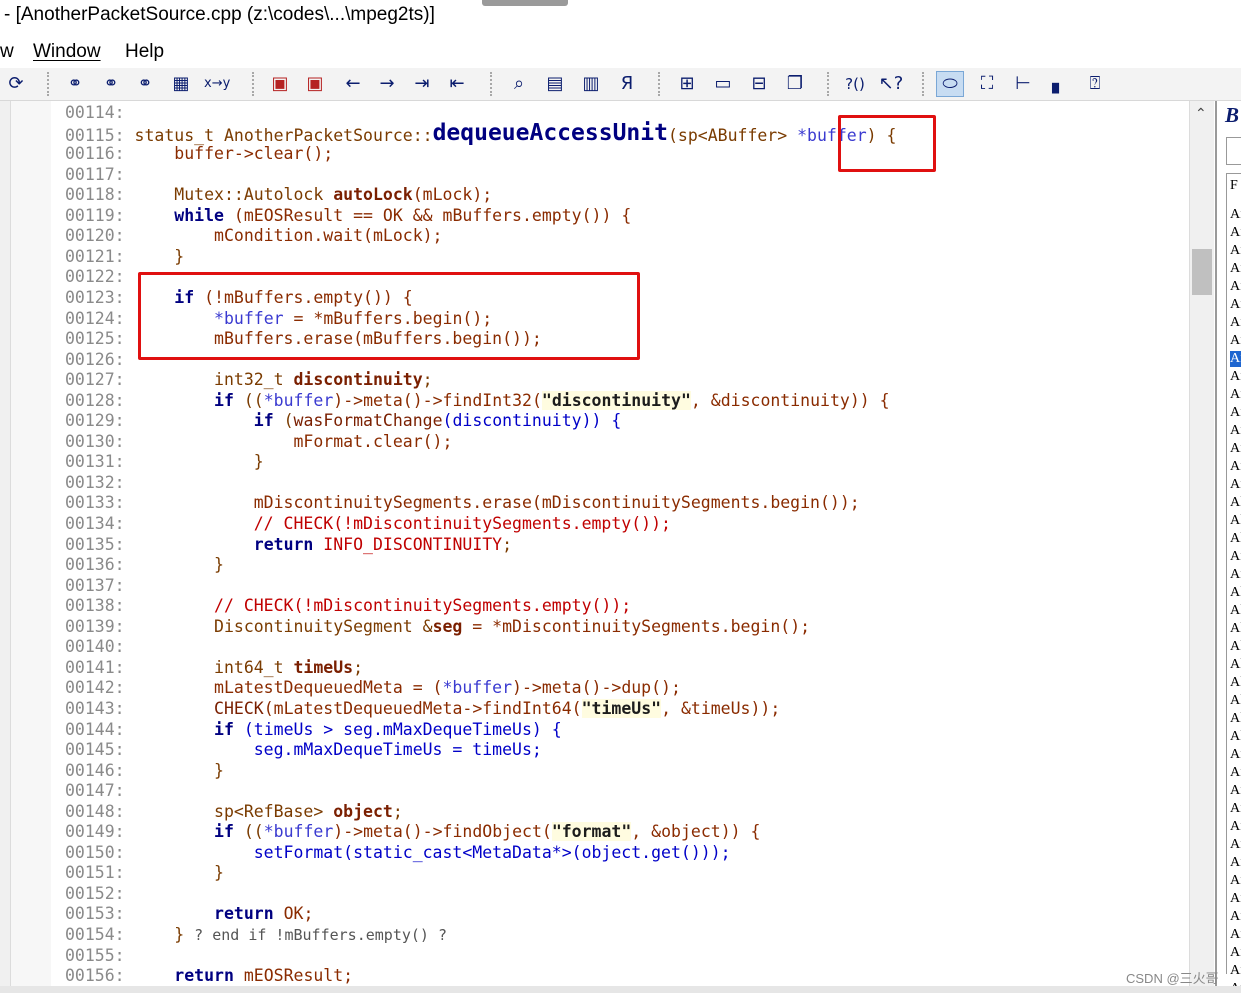 Image resolution: width=1241 pixels, height=997 pixels. I want to click on grid-icon: ⊞, so click(687, 84).